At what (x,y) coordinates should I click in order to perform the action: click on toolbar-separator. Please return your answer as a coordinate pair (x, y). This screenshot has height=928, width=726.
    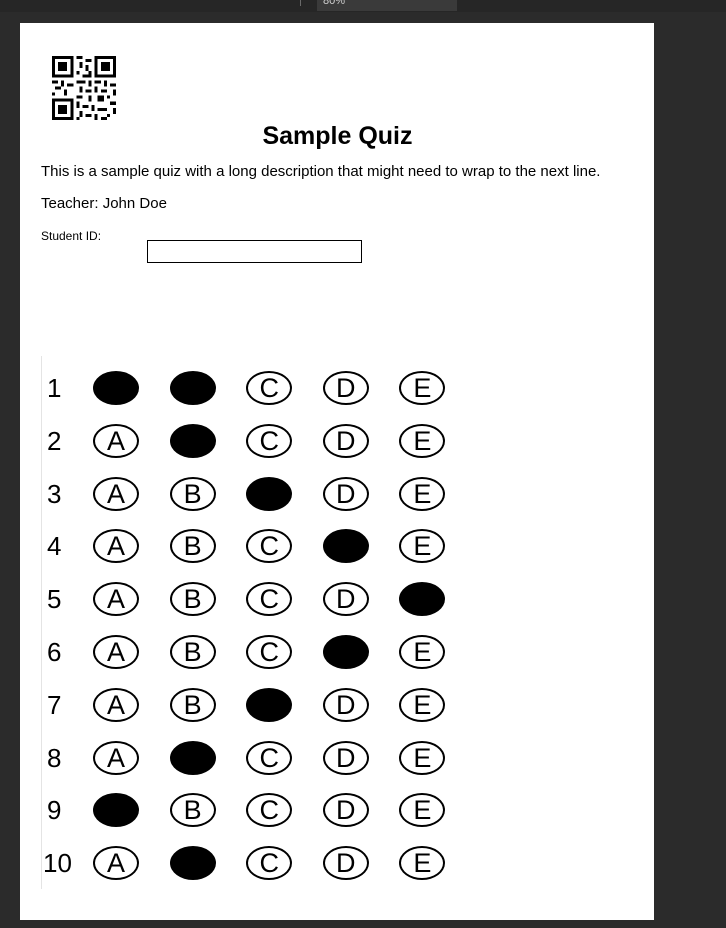
    Looking at the image, I should click on (300, 3).